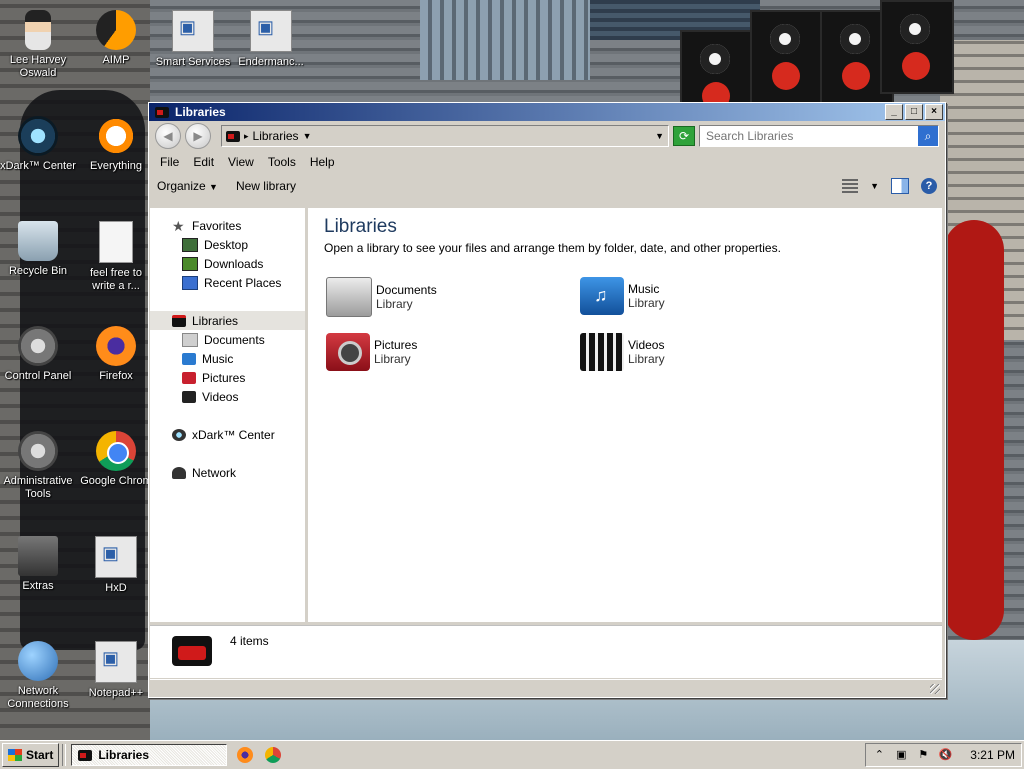  Describe the element at coordinates (348, 352) in the screenshot. I see `pictures-library-icon` at that location.